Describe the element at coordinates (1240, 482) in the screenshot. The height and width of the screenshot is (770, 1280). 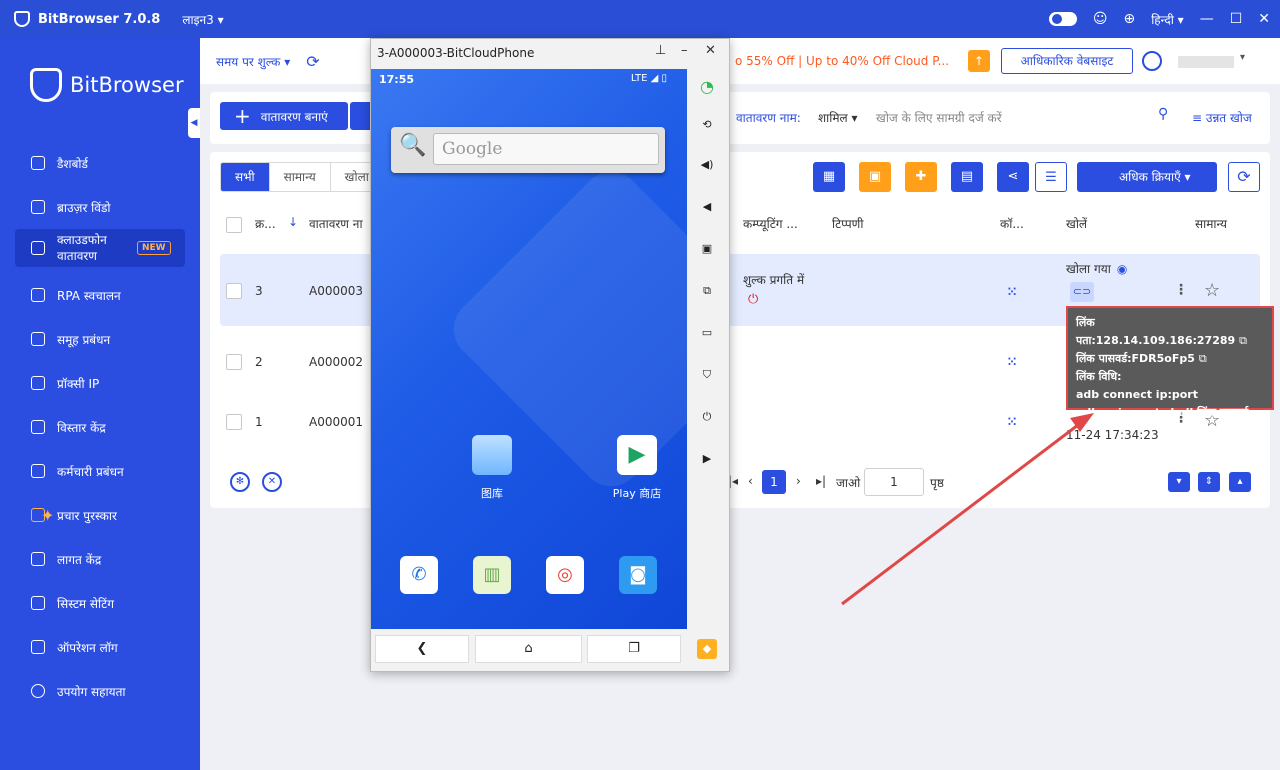
I see `scroll-up-icon: ▴` at that location.